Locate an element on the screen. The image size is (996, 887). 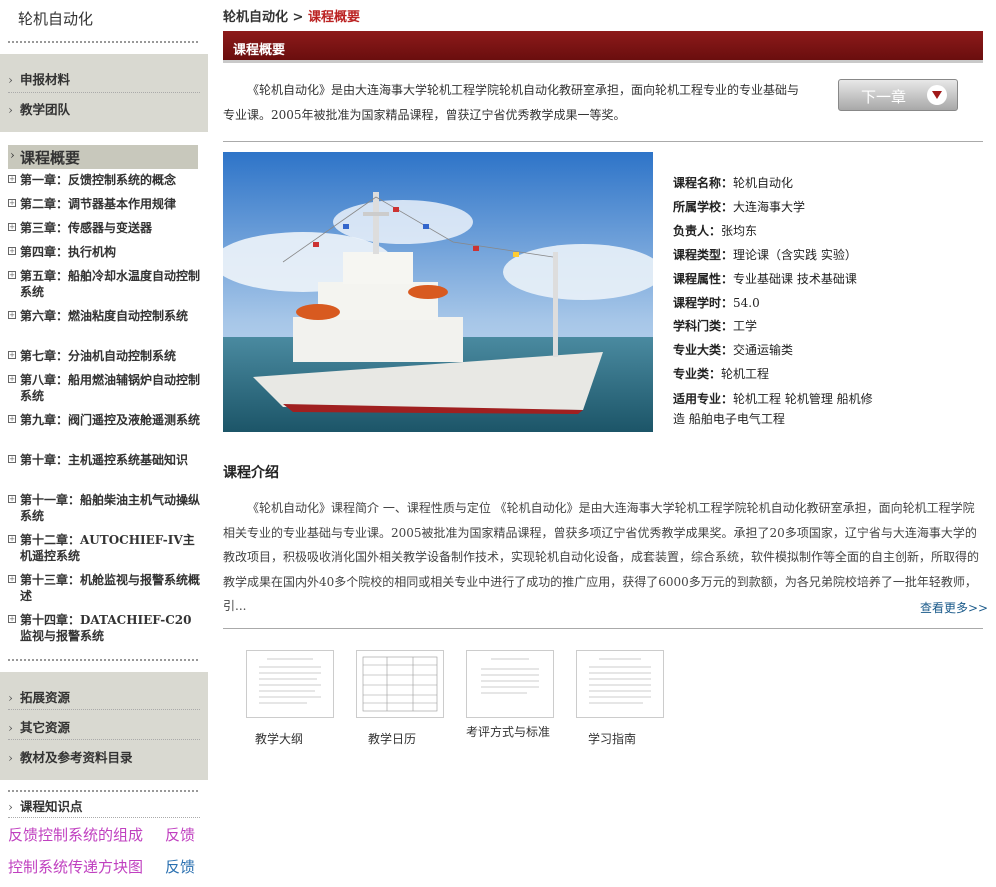
chapter-item: + 第十章：主机遥控系统基础知识 is located at coordinates (104, 460).